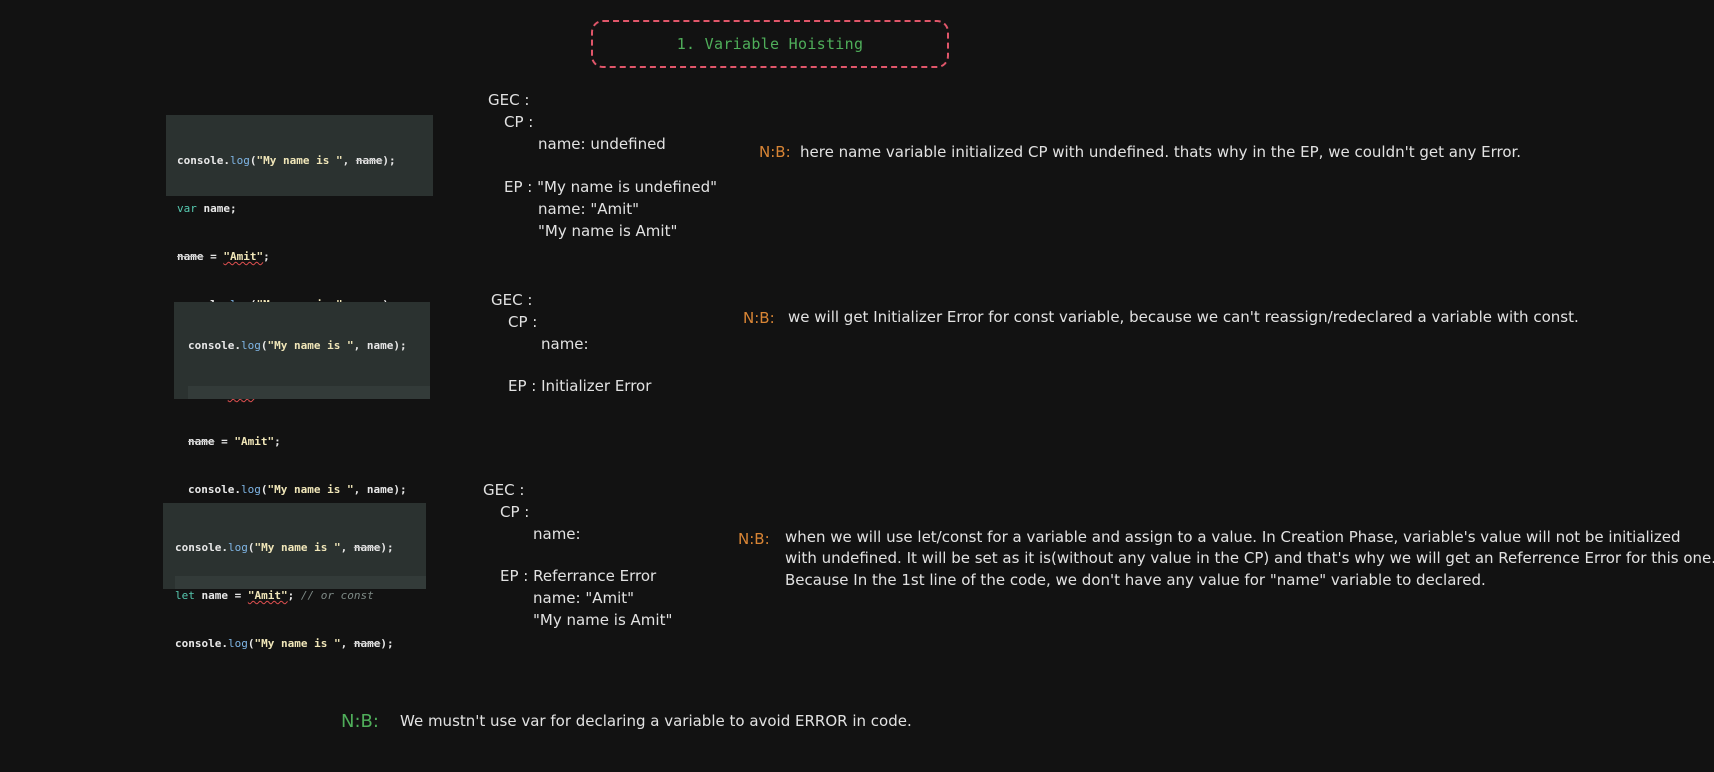  I want to click on ep-label: EP : "My name is undefined", so click(611, 187).